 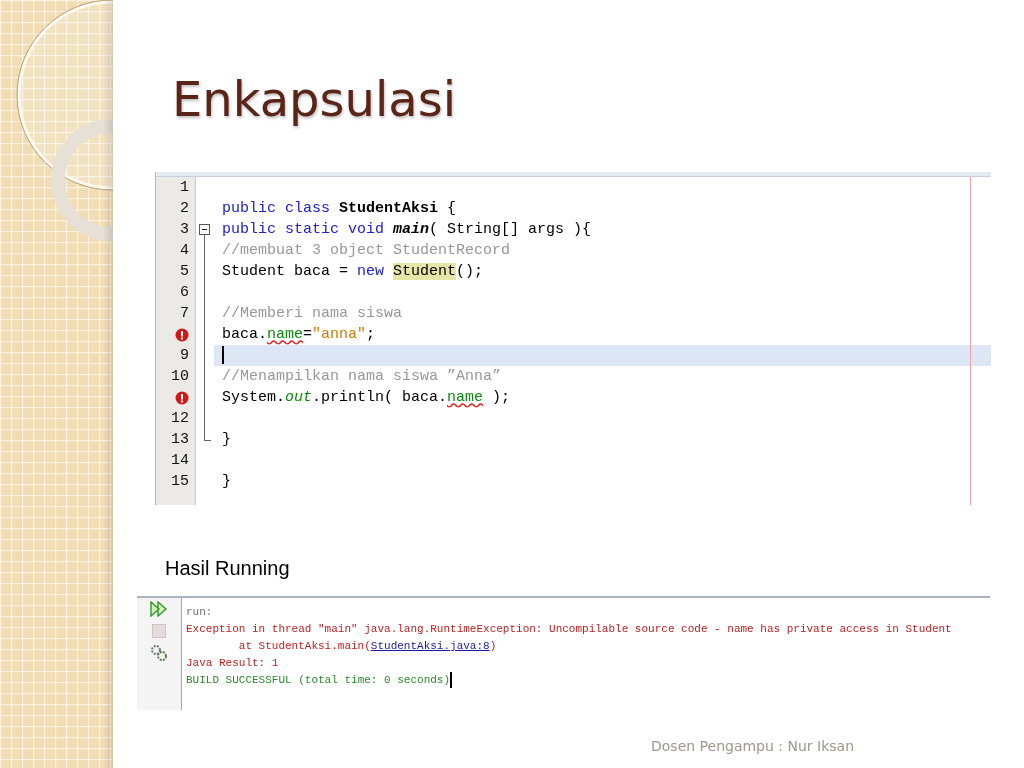 I want to click on options-button, so click(x=159, y=653).